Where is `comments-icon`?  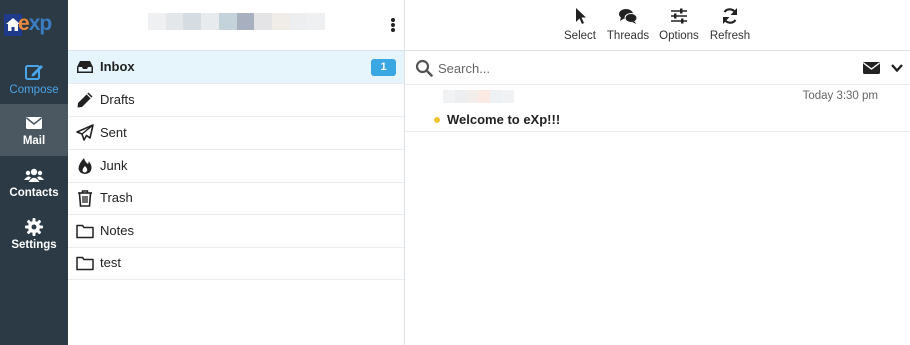
comments-icon is located at coordinates (628, 16).